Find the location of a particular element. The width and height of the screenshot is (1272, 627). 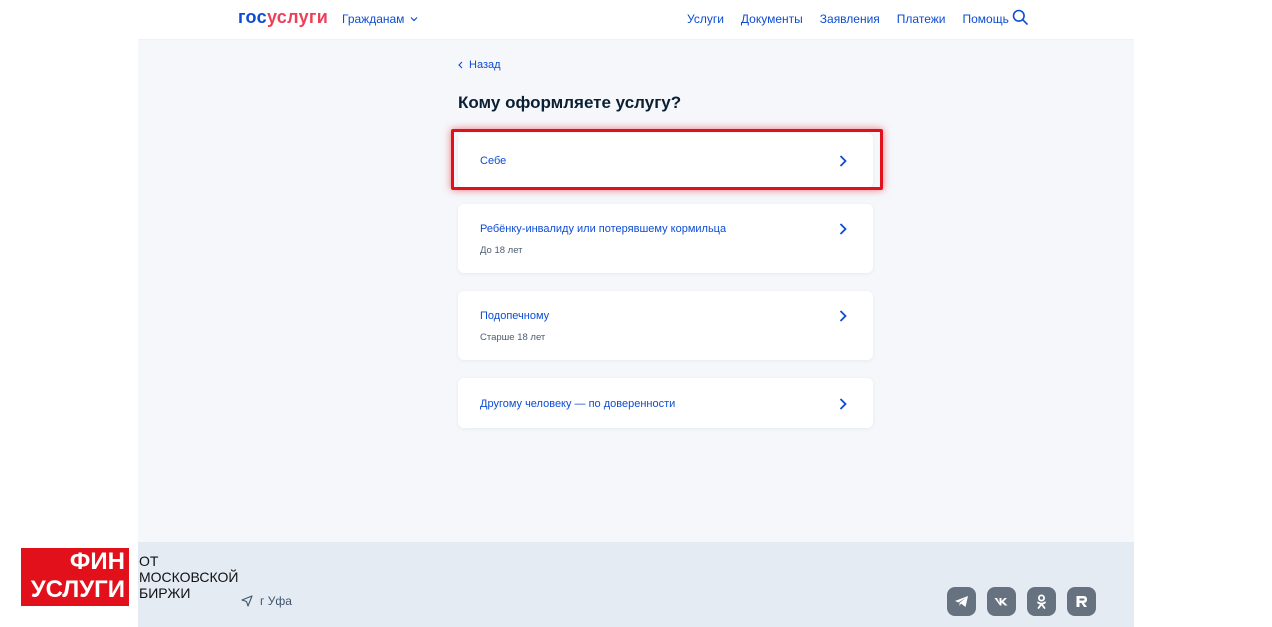

nav-applications: Заявления is located at coordinates (850, 19).